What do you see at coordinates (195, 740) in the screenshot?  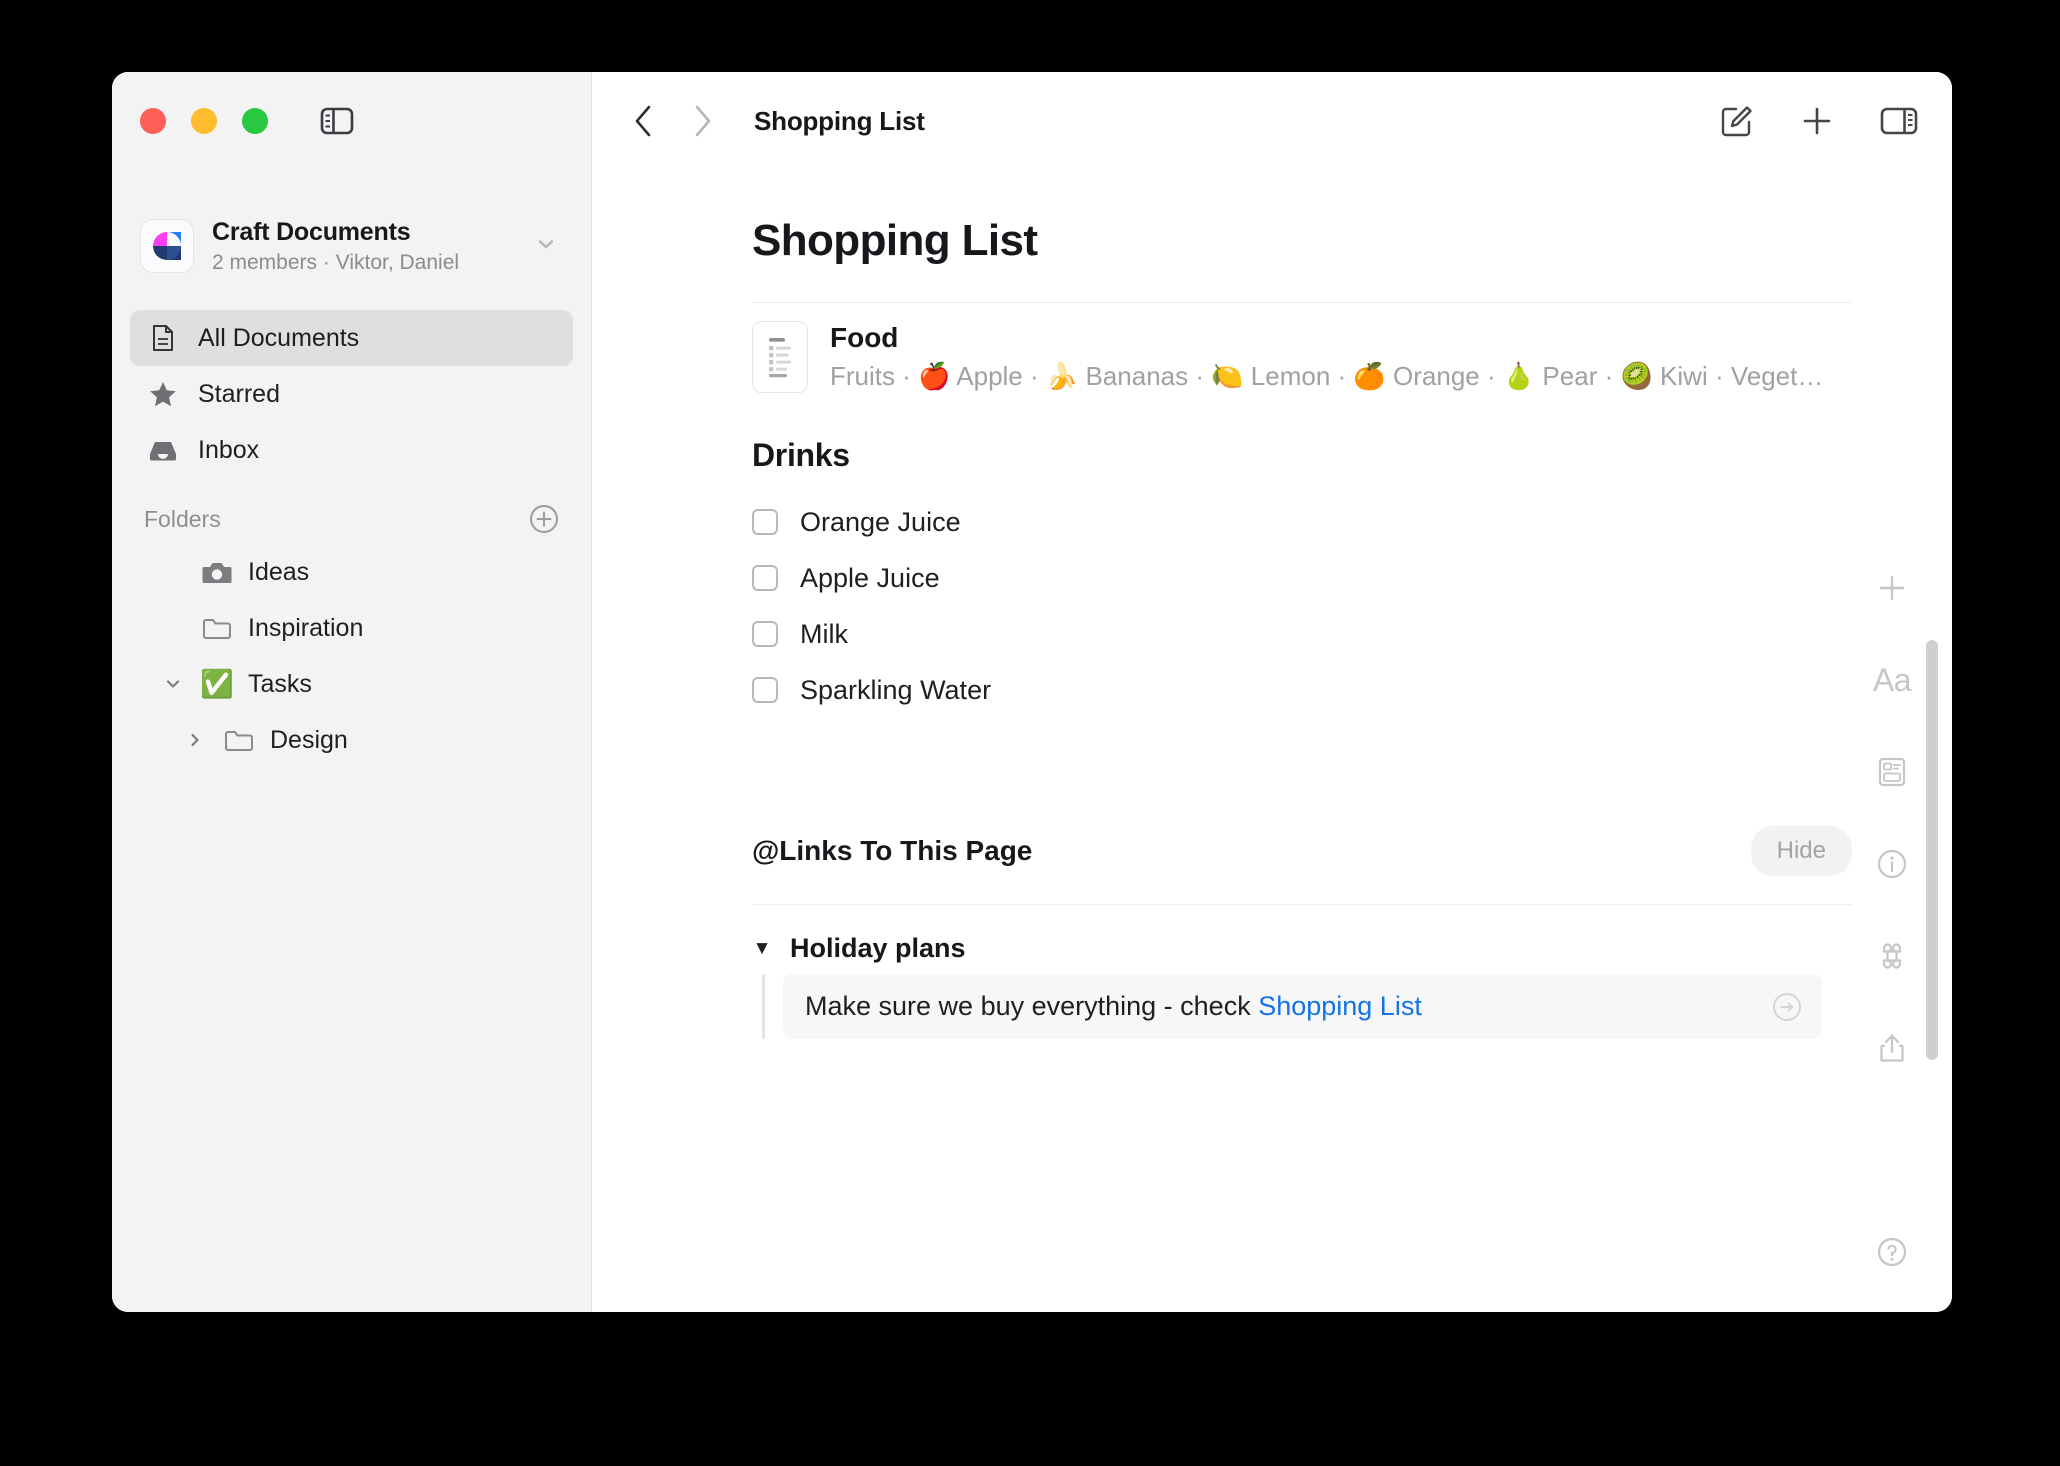 I see `chevron-right-icon` at bounding box center [195, 740].